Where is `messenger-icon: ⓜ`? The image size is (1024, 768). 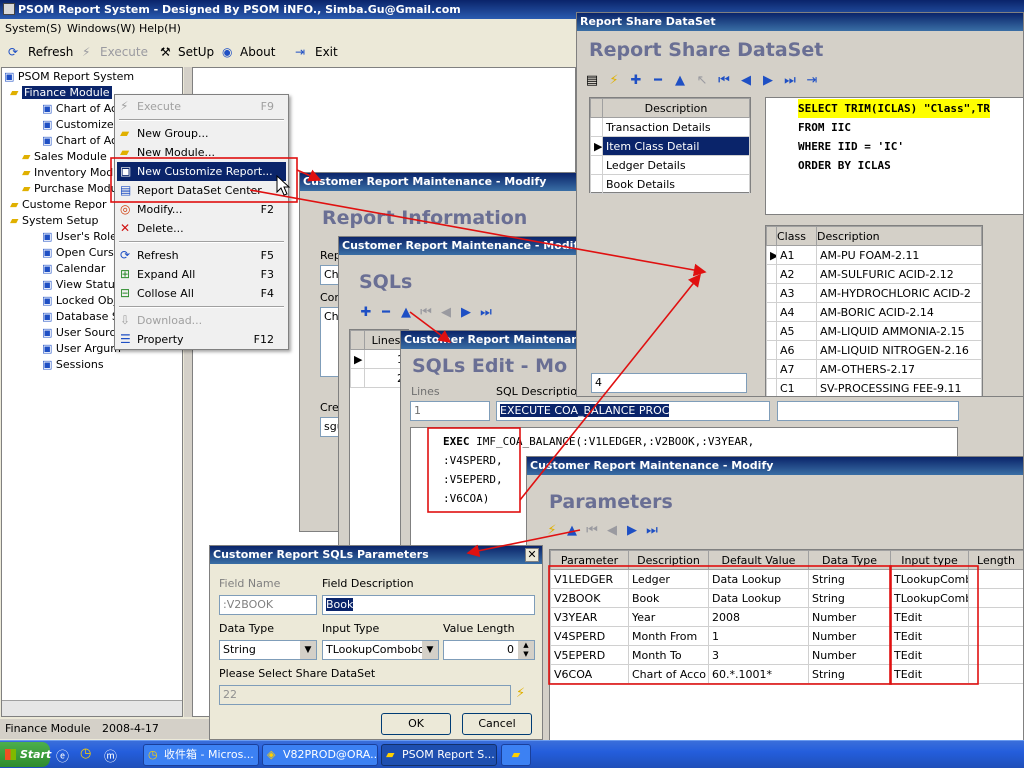 messenger-icon: ⓜ is located at coordinates (110, 755).